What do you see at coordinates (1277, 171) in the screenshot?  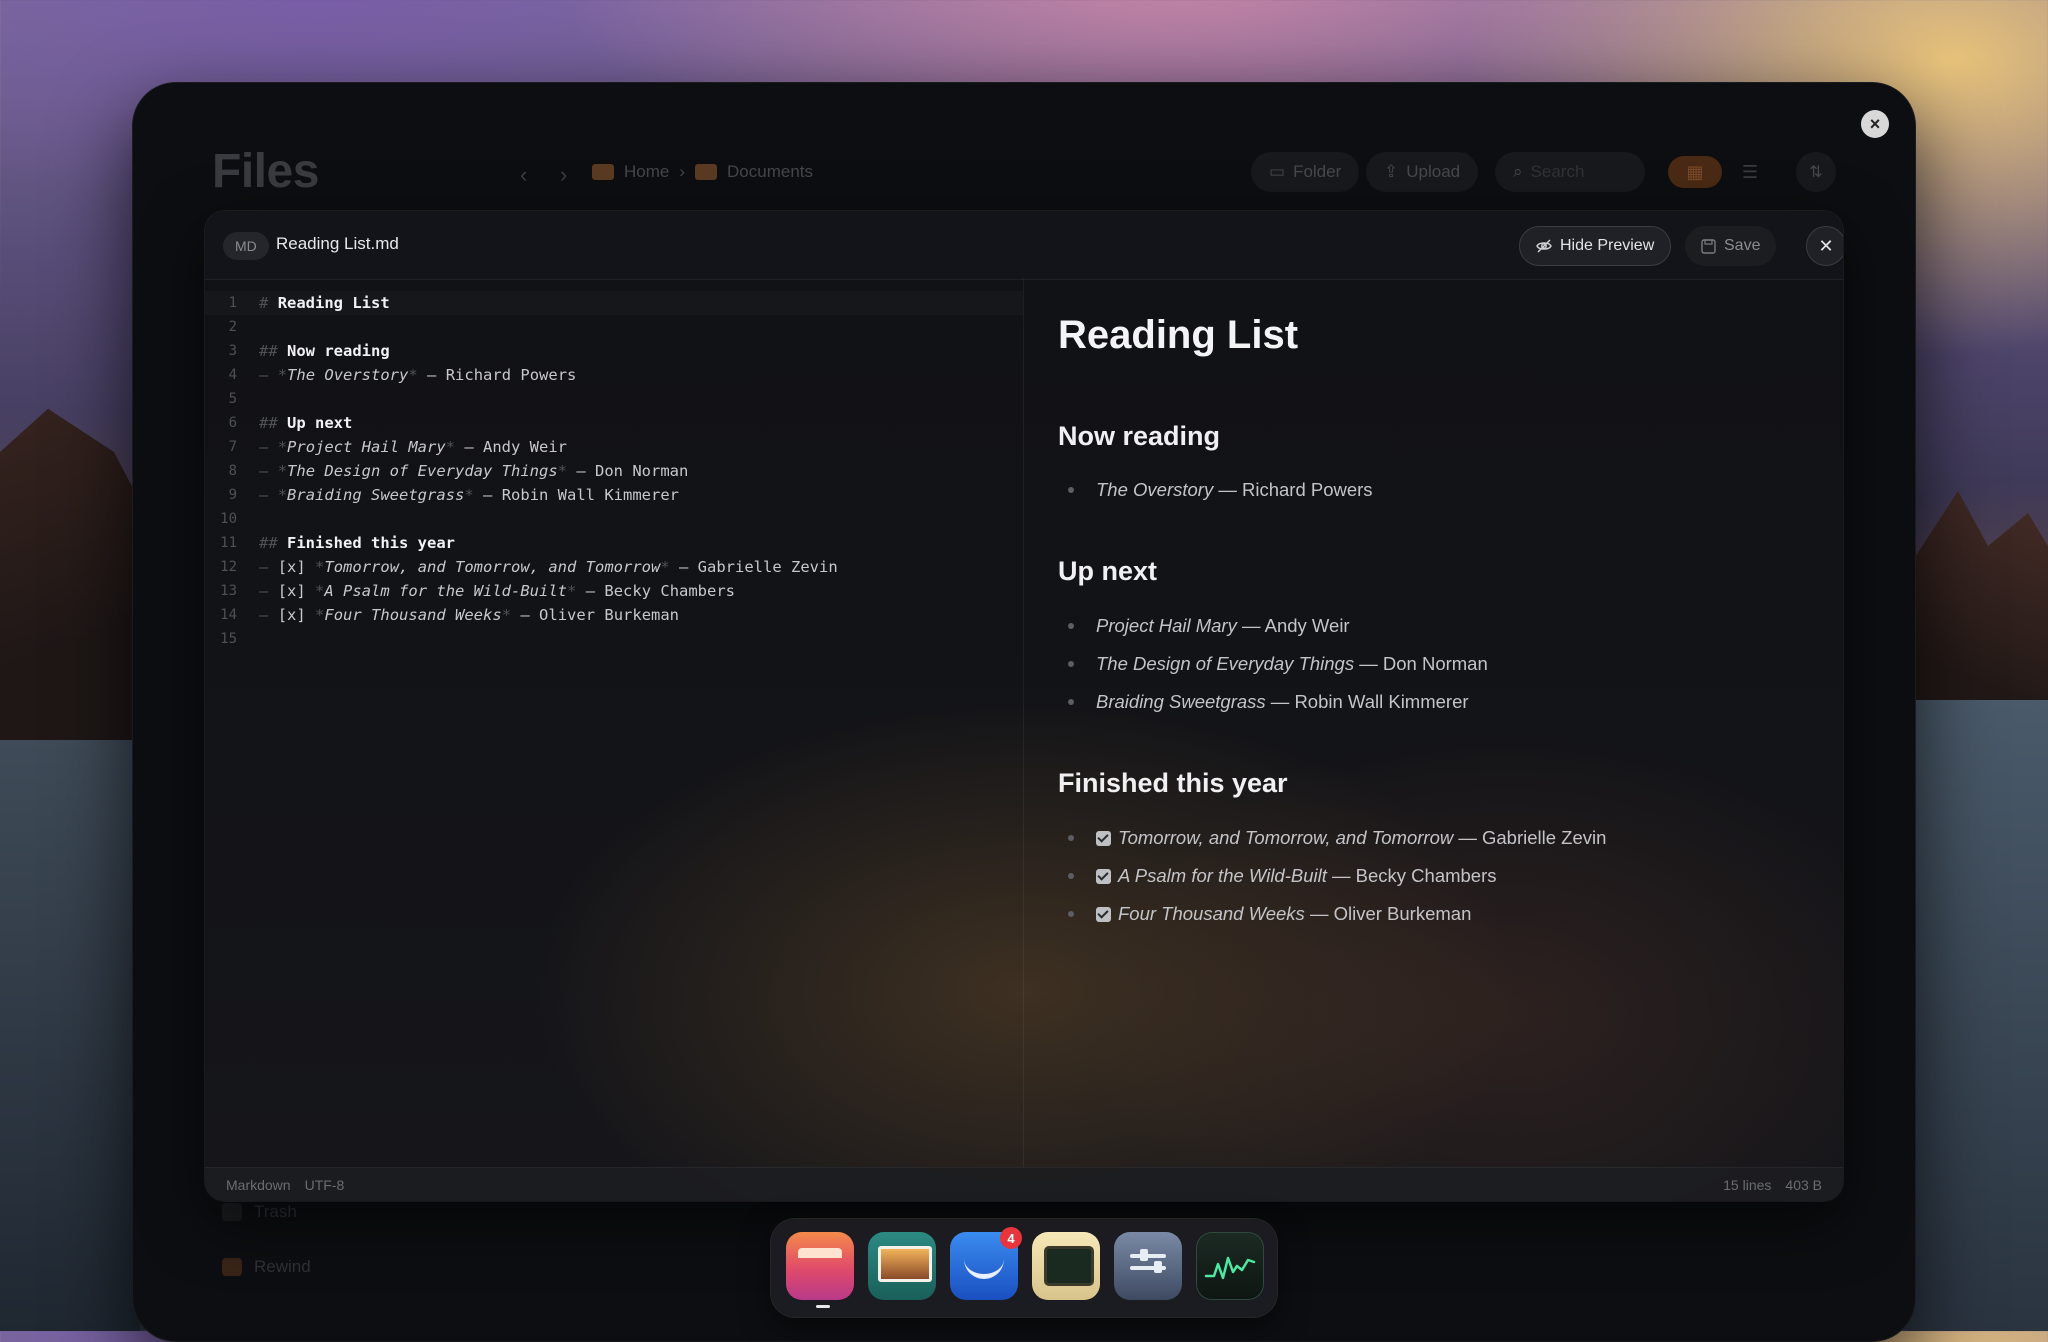 I see `folder-plus-icon: ▭` at bounding box center [1277, 171].